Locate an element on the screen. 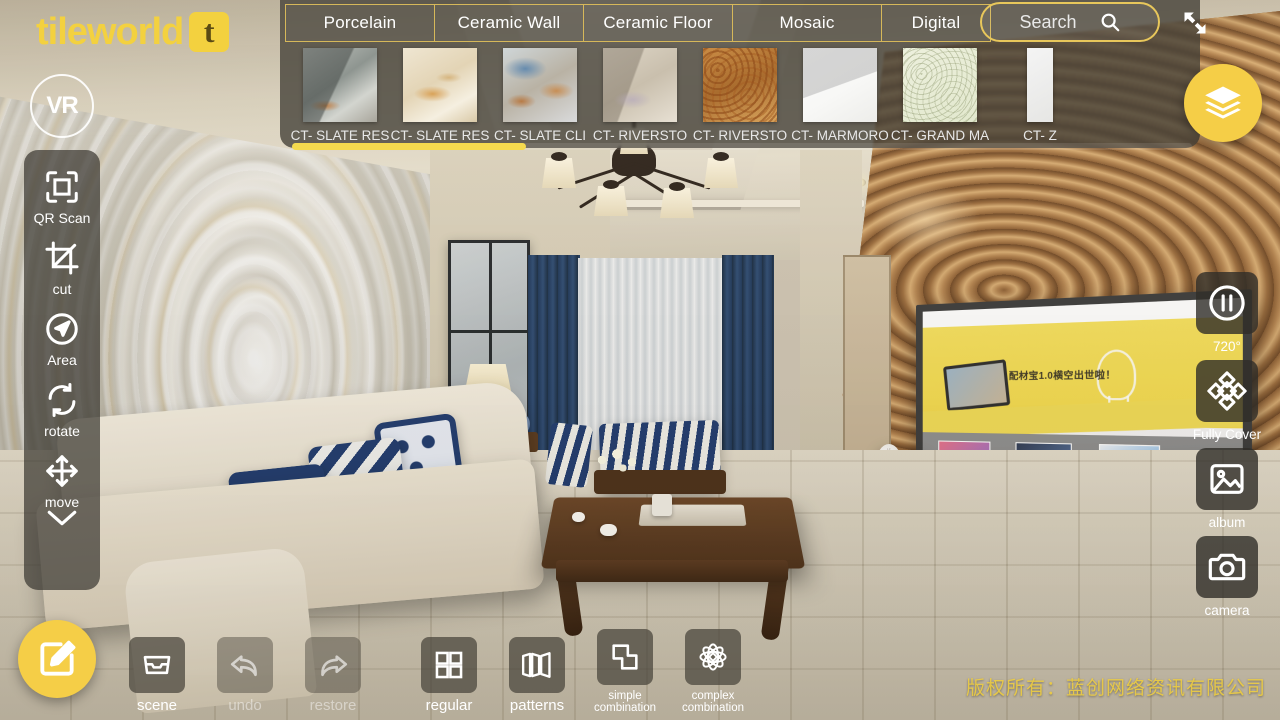 This screenshot has width=1280, height=720. tile-label: CT- RIVERSTO is located at coordinates (740, 135).